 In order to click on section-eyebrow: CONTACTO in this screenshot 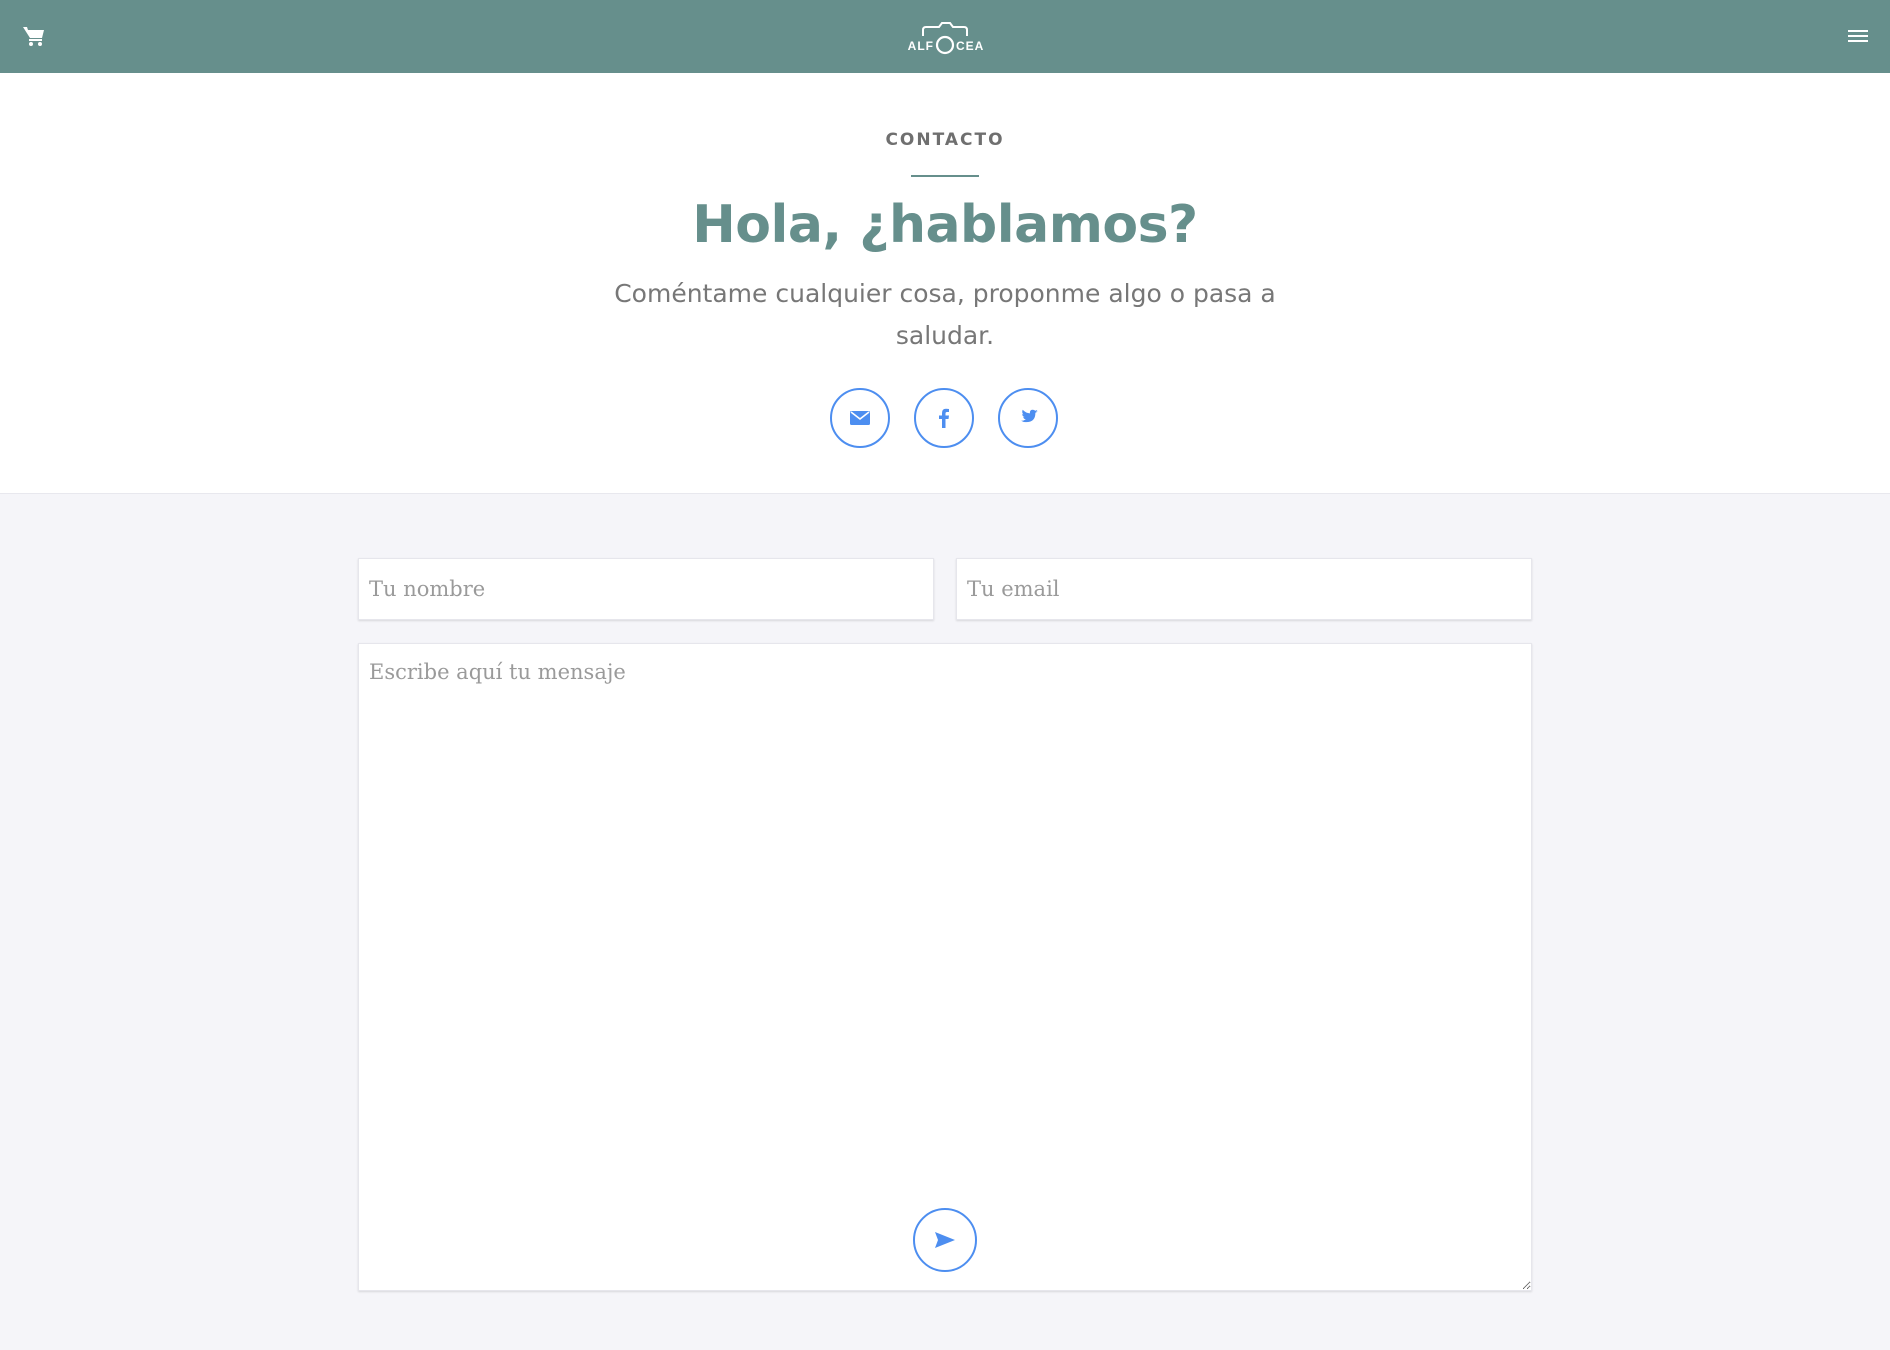, I will do `click(945, 140)`.